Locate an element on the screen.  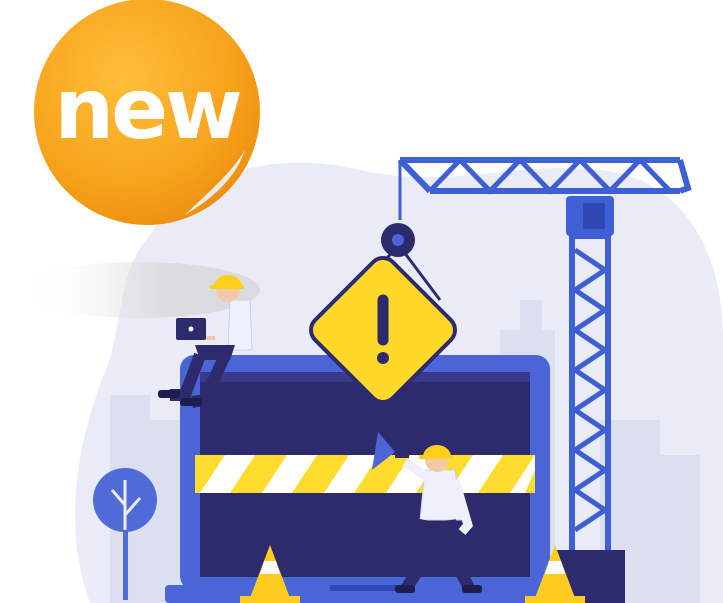
caution-tape is located at coordinates (365, 474).